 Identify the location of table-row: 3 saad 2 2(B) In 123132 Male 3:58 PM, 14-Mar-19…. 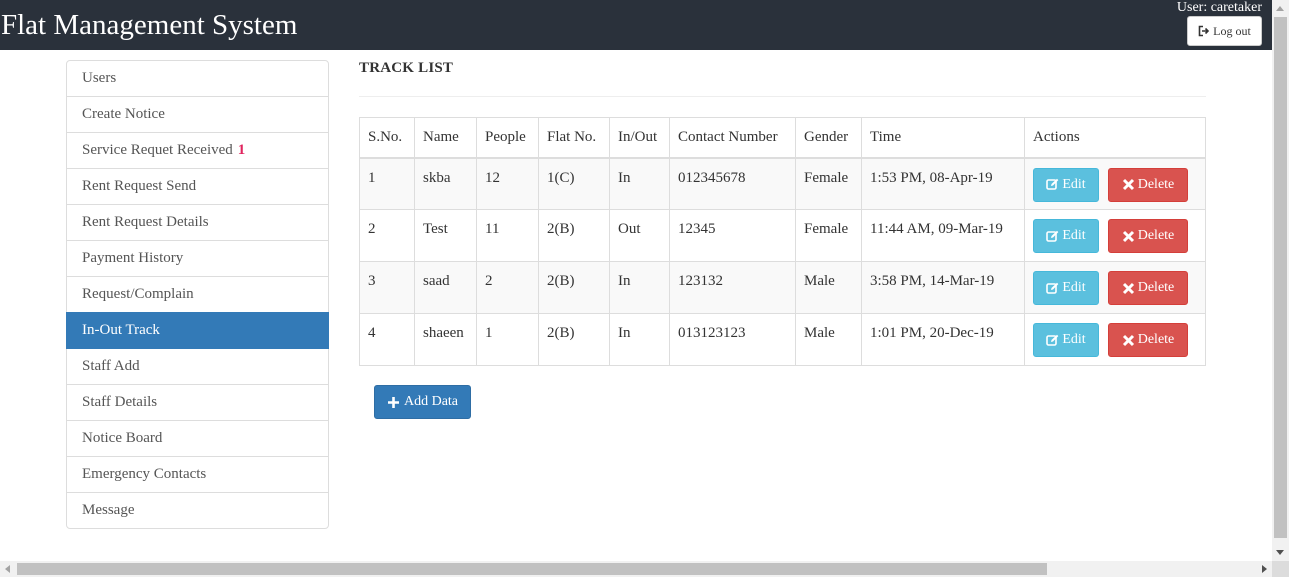
(782, 287).